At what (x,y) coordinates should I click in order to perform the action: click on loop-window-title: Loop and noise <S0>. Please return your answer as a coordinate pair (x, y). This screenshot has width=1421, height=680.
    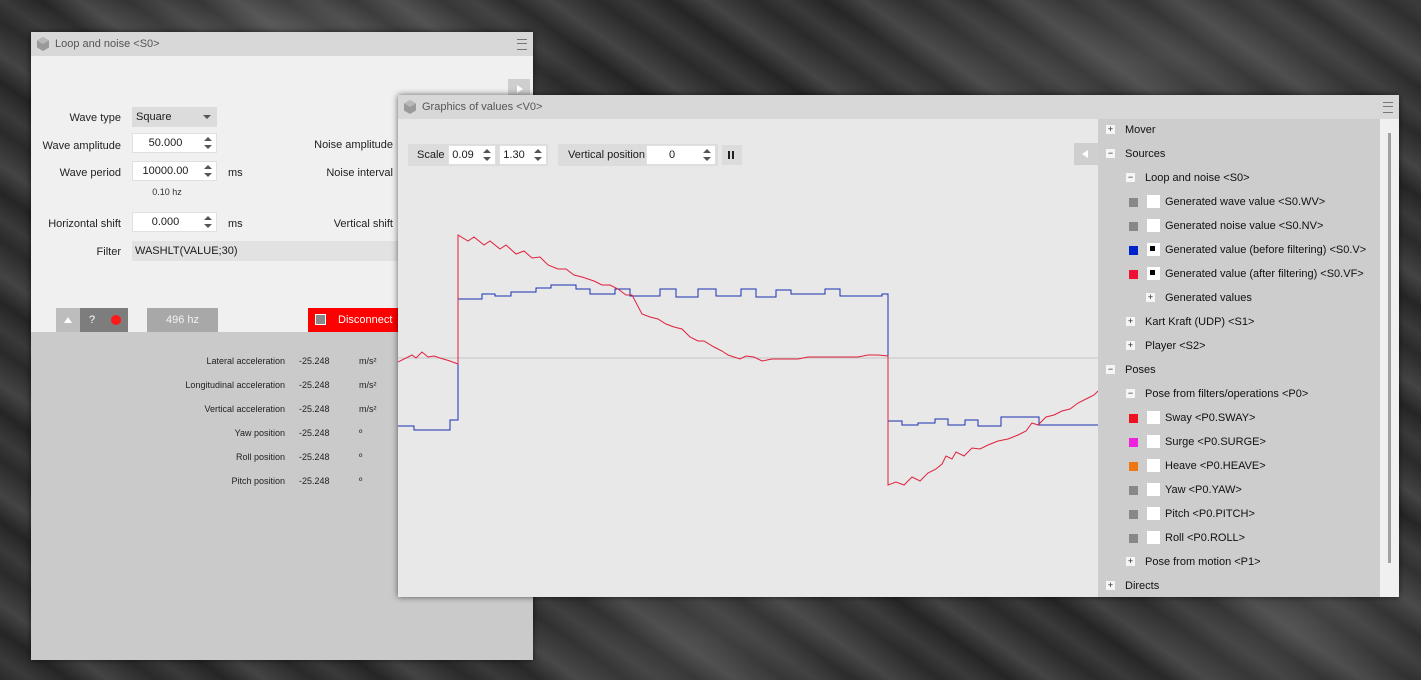
    Looking at the image, I should click on (107, 44).